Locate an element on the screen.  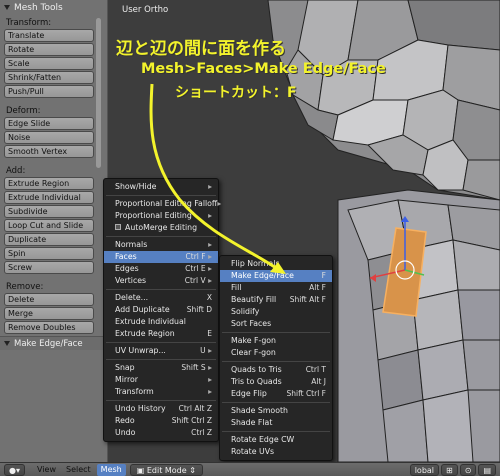
menu-item-label-wrap: Shade Flat is located at coordinates (251, 423).